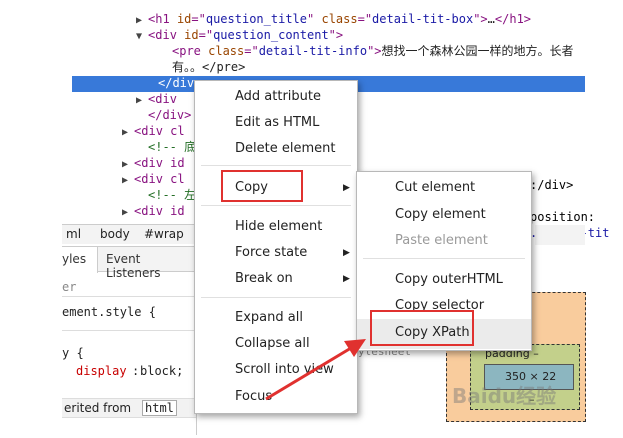 The height and width of the screenshot is (438, 623). I want to click on annotation-arrow-icon, so click(315, 370).